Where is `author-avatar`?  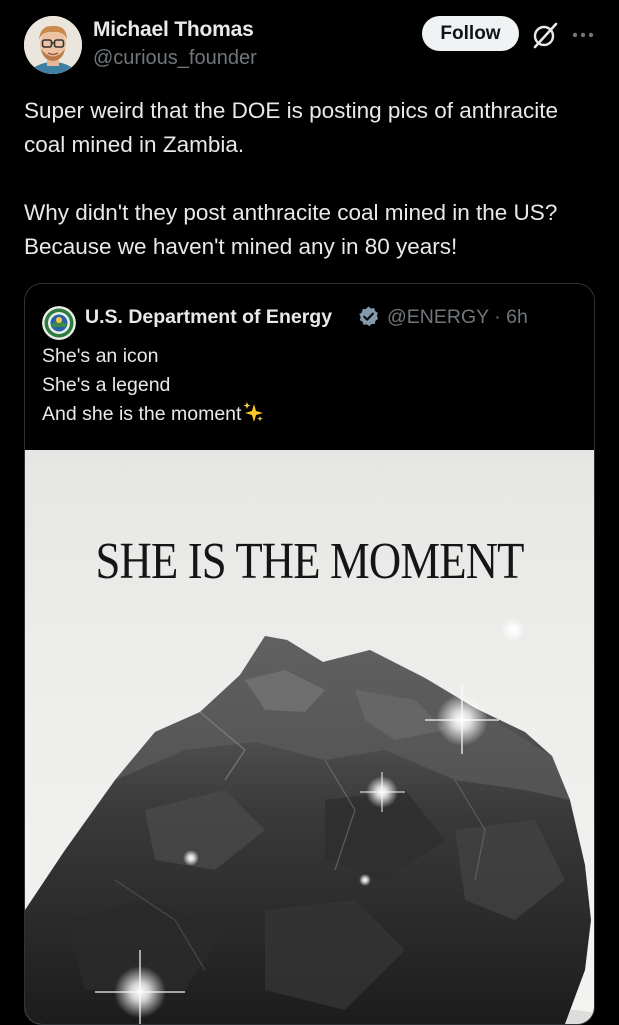
author-avatar is located at coordinates (53, 45).